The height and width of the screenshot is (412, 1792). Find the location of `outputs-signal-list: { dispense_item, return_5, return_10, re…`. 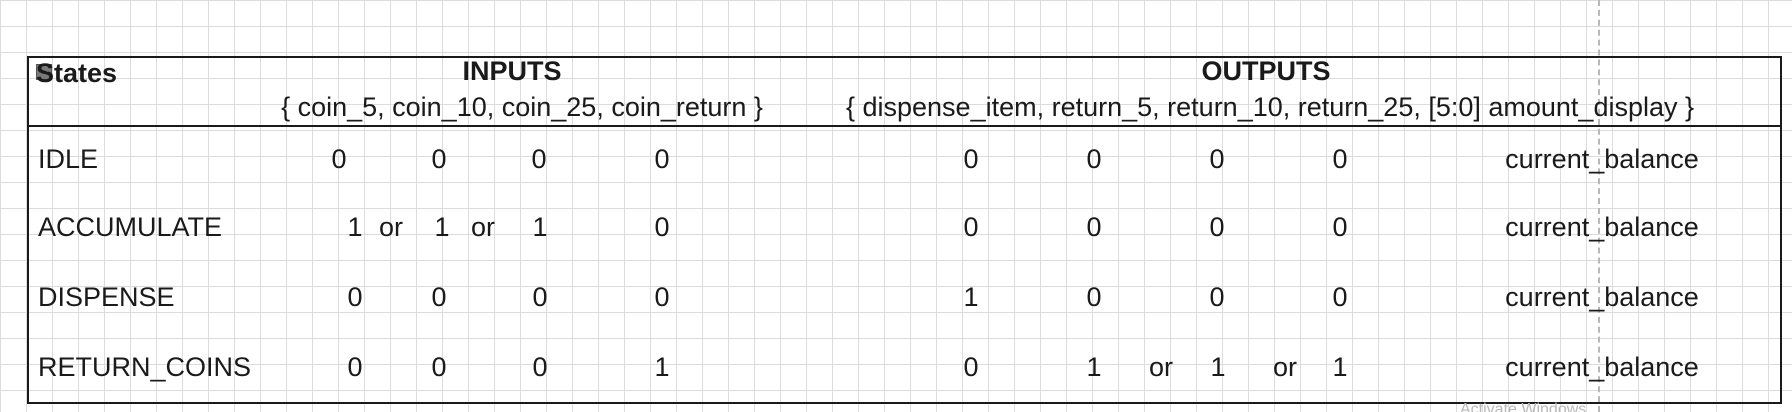

outputs-signal-list: { dispense_item, return_5, return_10, re… is located at coordinates (1270, 107).